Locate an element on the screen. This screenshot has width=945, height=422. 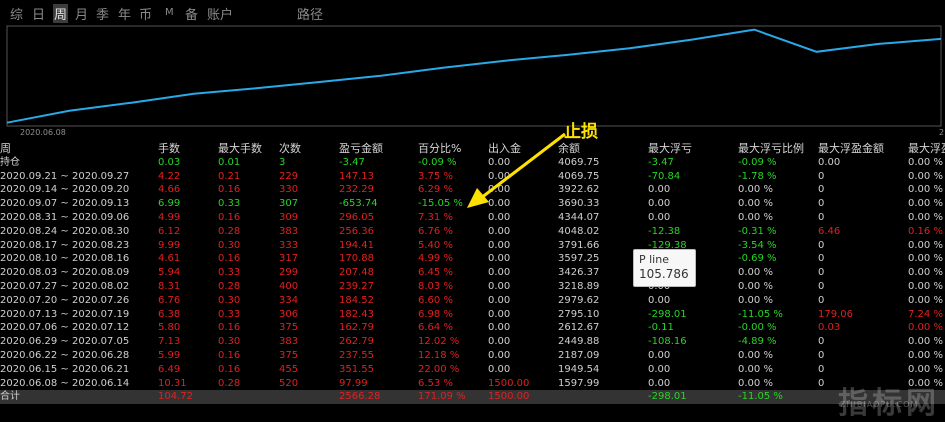
tab-9: 账户 is located at coordinates (220, 13).